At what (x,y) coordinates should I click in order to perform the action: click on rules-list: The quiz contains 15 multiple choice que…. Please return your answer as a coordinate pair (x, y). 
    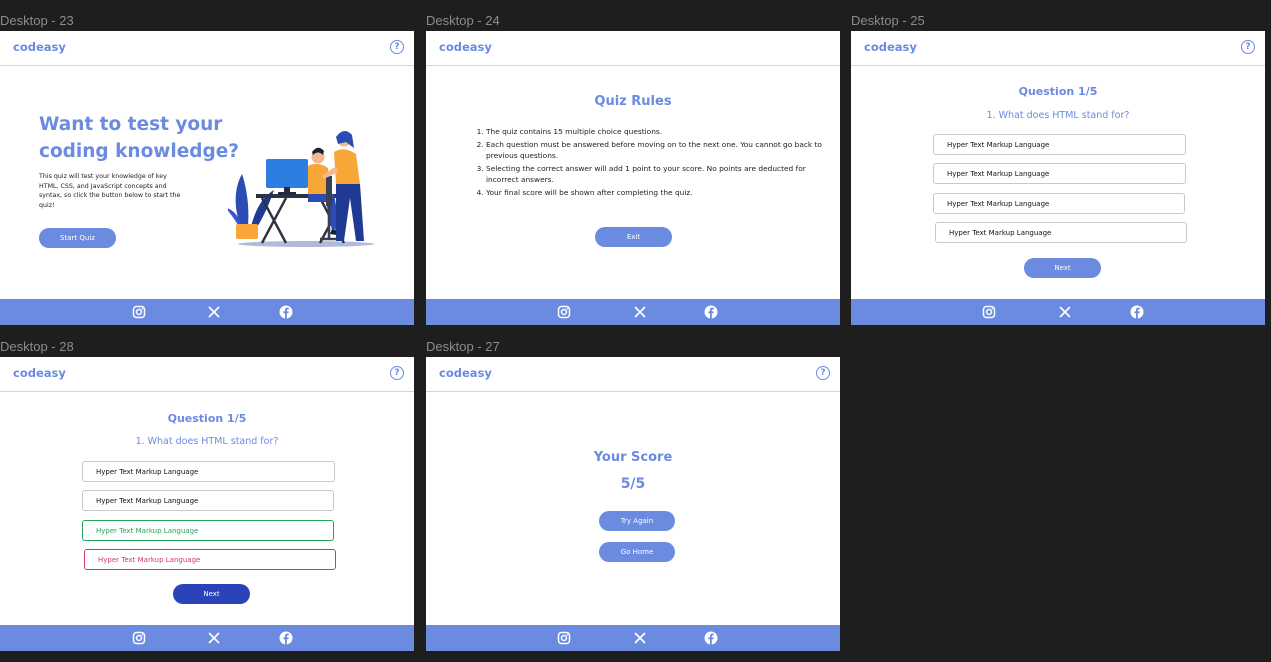
    Looking at the image, I should click on (650, 163).